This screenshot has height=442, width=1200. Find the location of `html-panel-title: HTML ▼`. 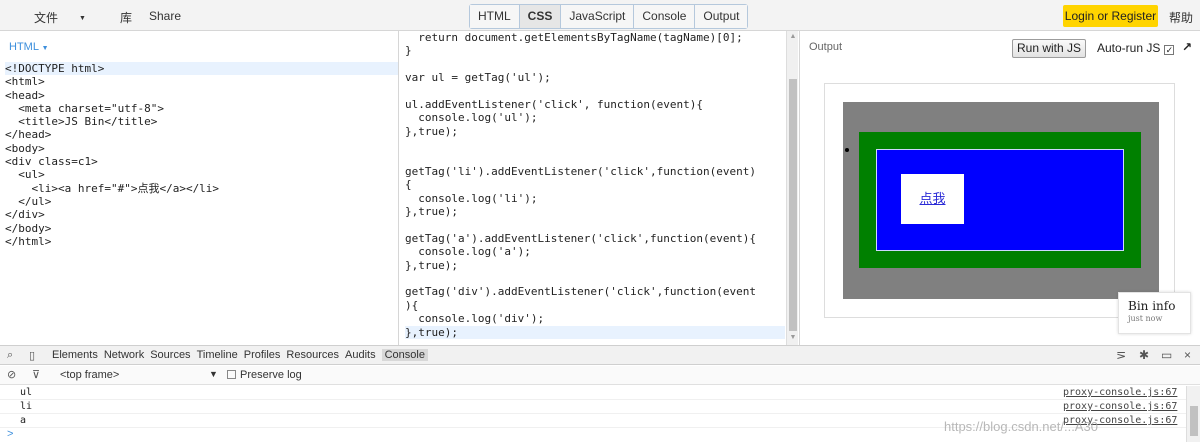

html-panel-title: HTML ▼ is located at coordinates (29, 47).